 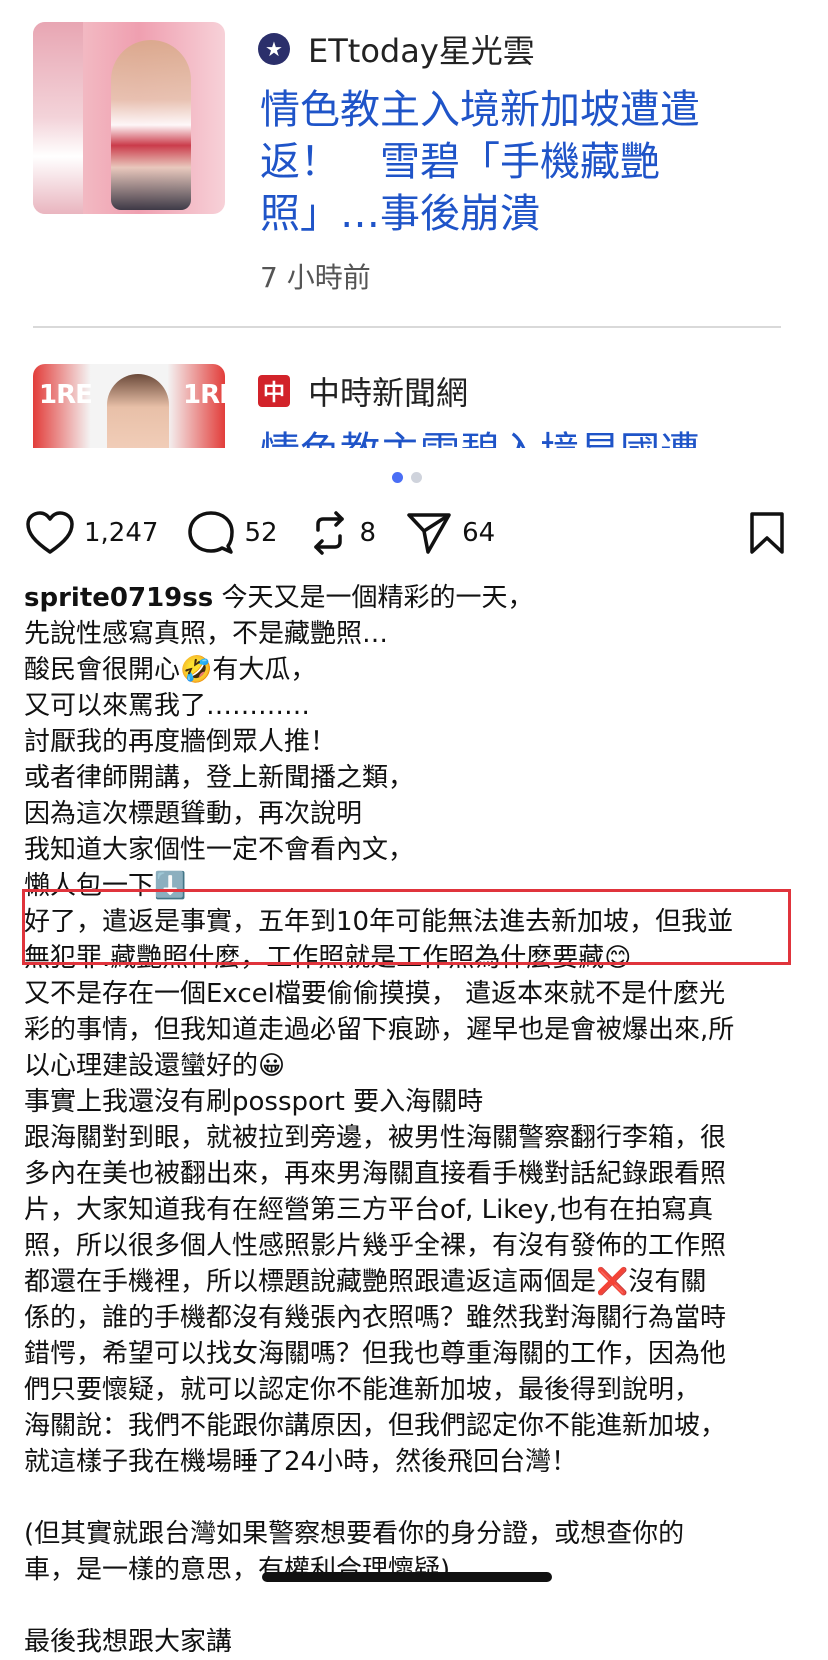 What do you see at coordinates (155, 1066) in the screenshot?
I see `caption-line: 以心理建設還蠻好的😀` at bounding box center [155, 1066].